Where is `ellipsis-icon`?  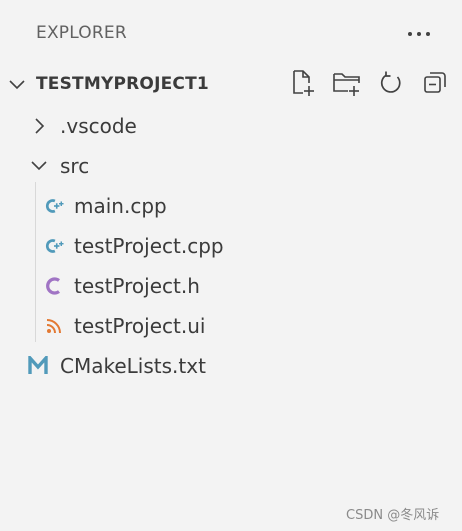 ellipsis-icon is located at coordinates (419, 34).